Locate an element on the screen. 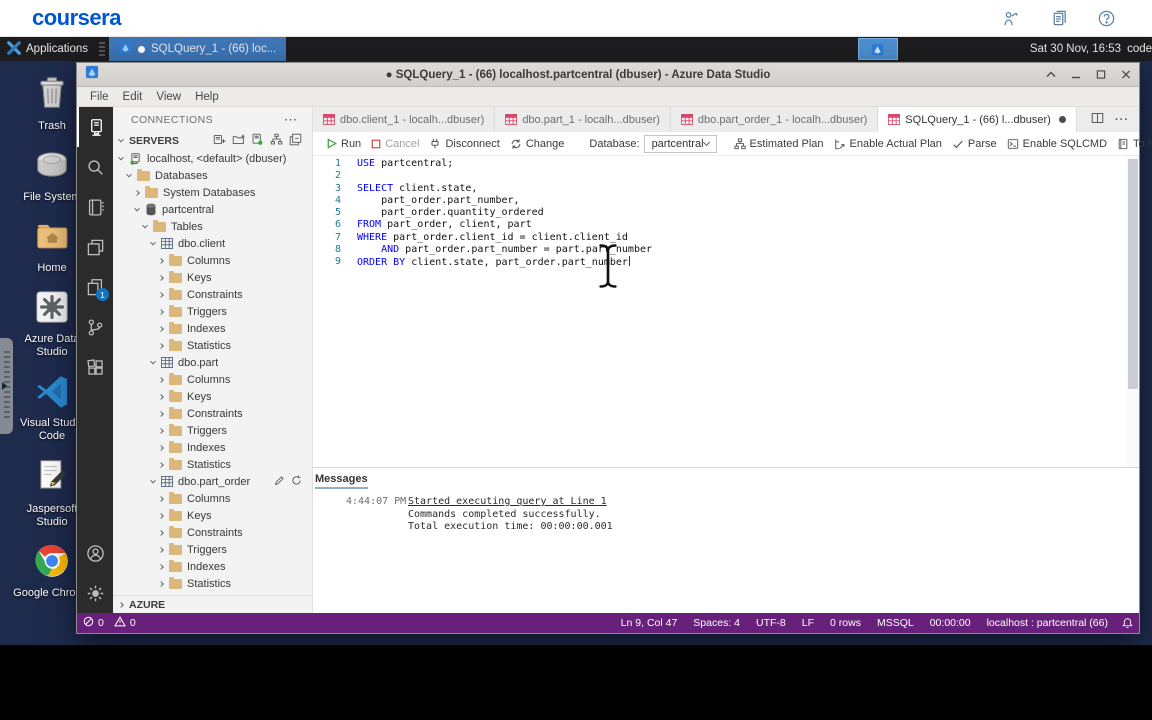 The width and height of the screenshot is (1152, 720). status-item-localhost-partcentral-66: localhost : partcentral (66) is located at coordinates (1047, 623).